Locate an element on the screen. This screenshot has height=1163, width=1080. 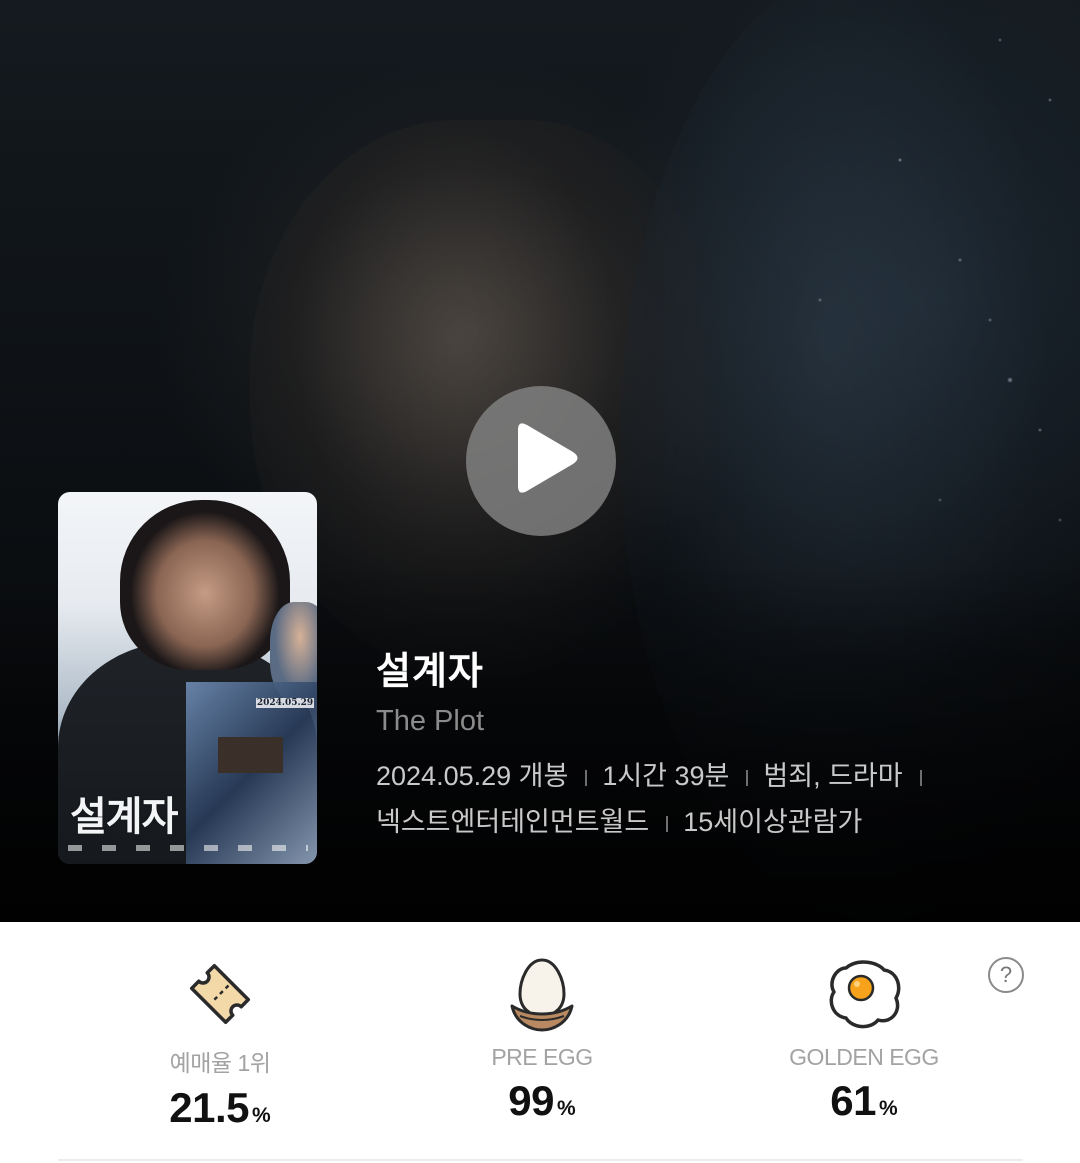
release-date: 2024.05.29 개봉 is located at coordinates (472, 776).